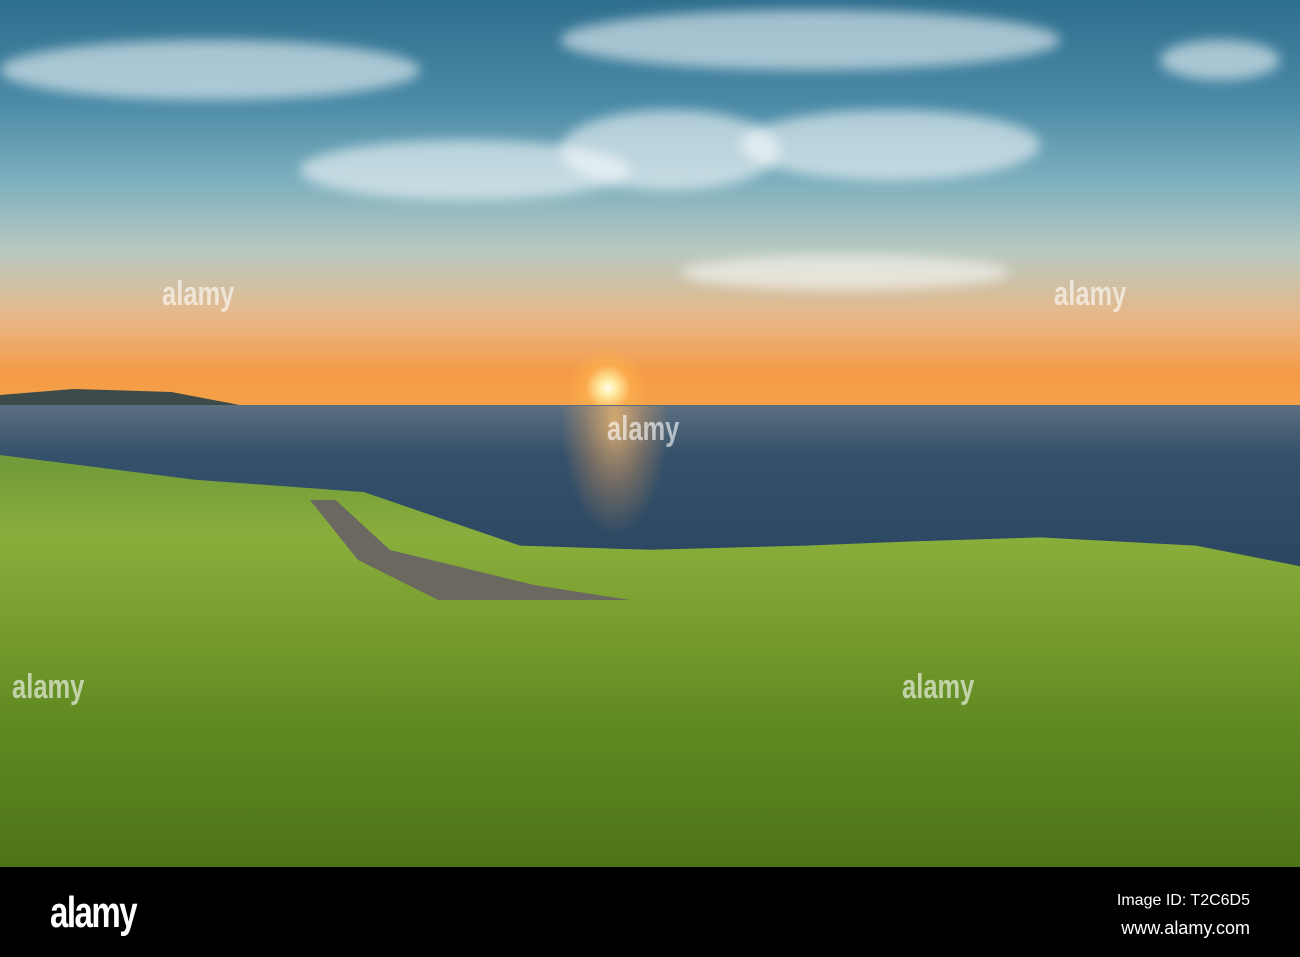 The height and width of the screenshot is (957, 1300). I want to click on alamy-logo: alamy, so click(94, 912).